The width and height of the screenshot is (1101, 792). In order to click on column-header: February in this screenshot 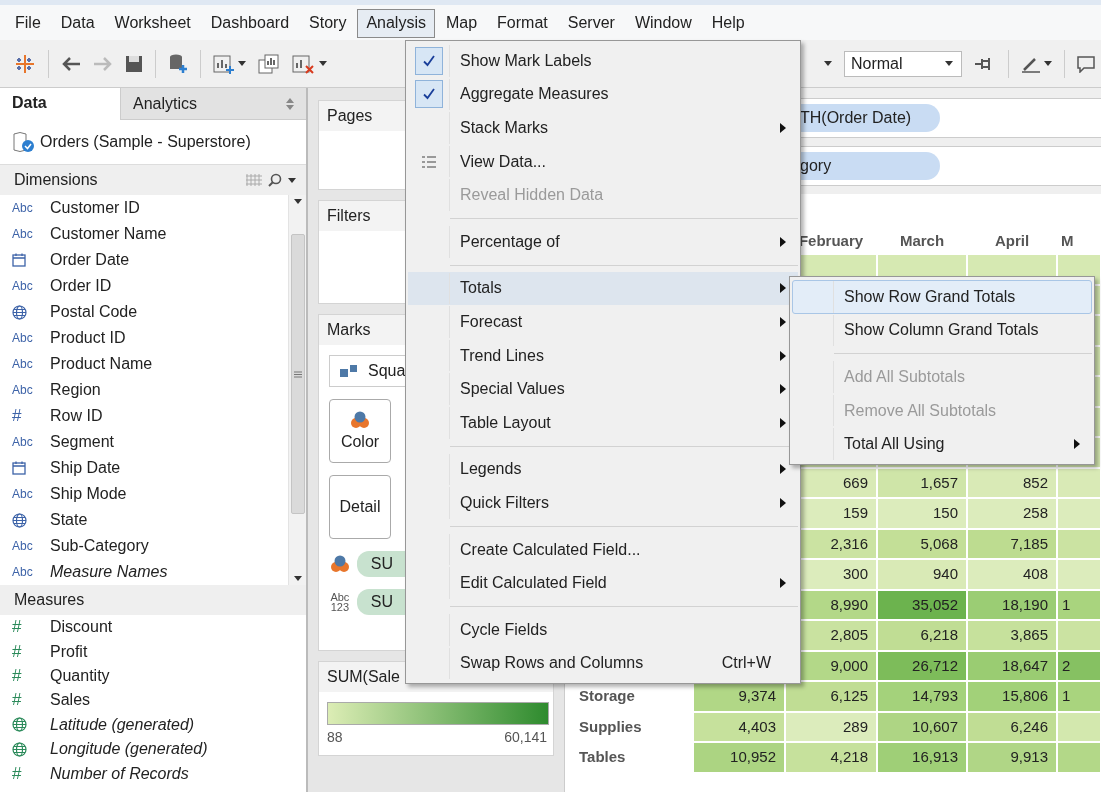, I will do `click(831, 241)`.